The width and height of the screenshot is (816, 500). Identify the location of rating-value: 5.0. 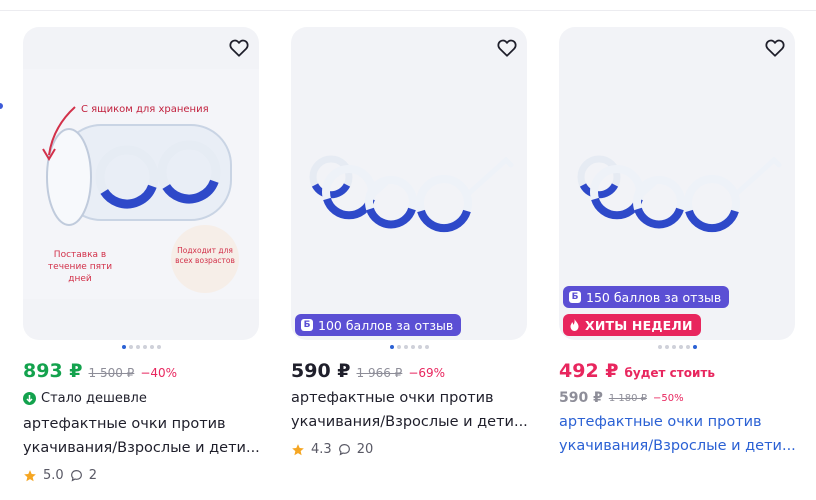
(53, 475).